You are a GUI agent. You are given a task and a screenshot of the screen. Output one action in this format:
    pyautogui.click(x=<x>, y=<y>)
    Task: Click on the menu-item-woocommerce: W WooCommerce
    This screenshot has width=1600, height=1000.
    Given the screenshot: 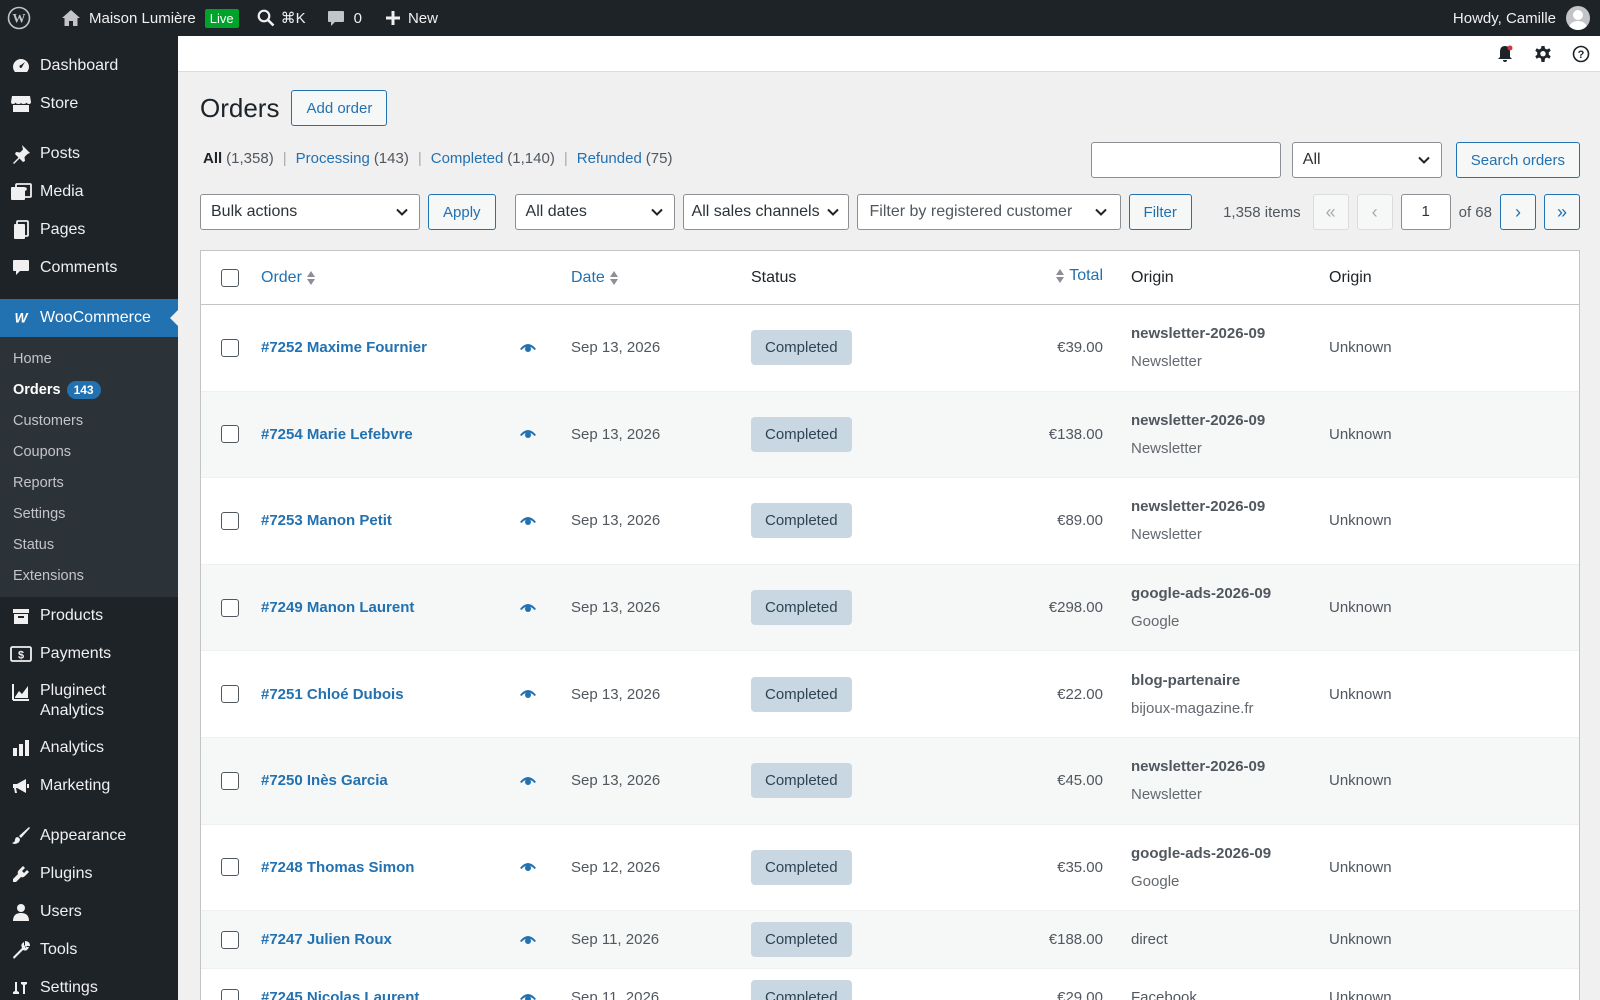 What is the action you would take?
    pyautogui.click(x=89, y=318)
    